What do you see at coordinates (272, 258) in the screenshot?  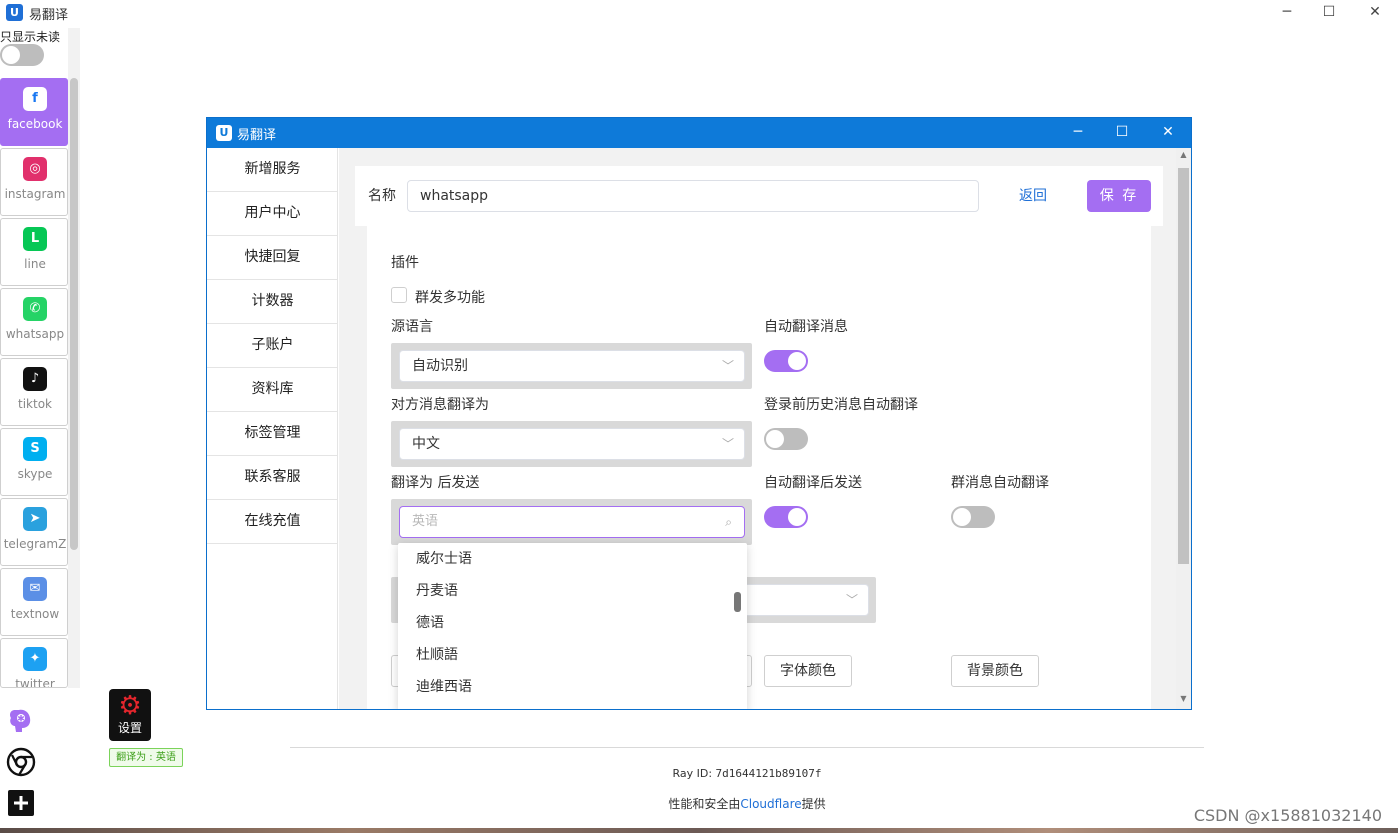 I see `menu-item-quick-reply: 快捷回复` at bounding box center [272, 258].